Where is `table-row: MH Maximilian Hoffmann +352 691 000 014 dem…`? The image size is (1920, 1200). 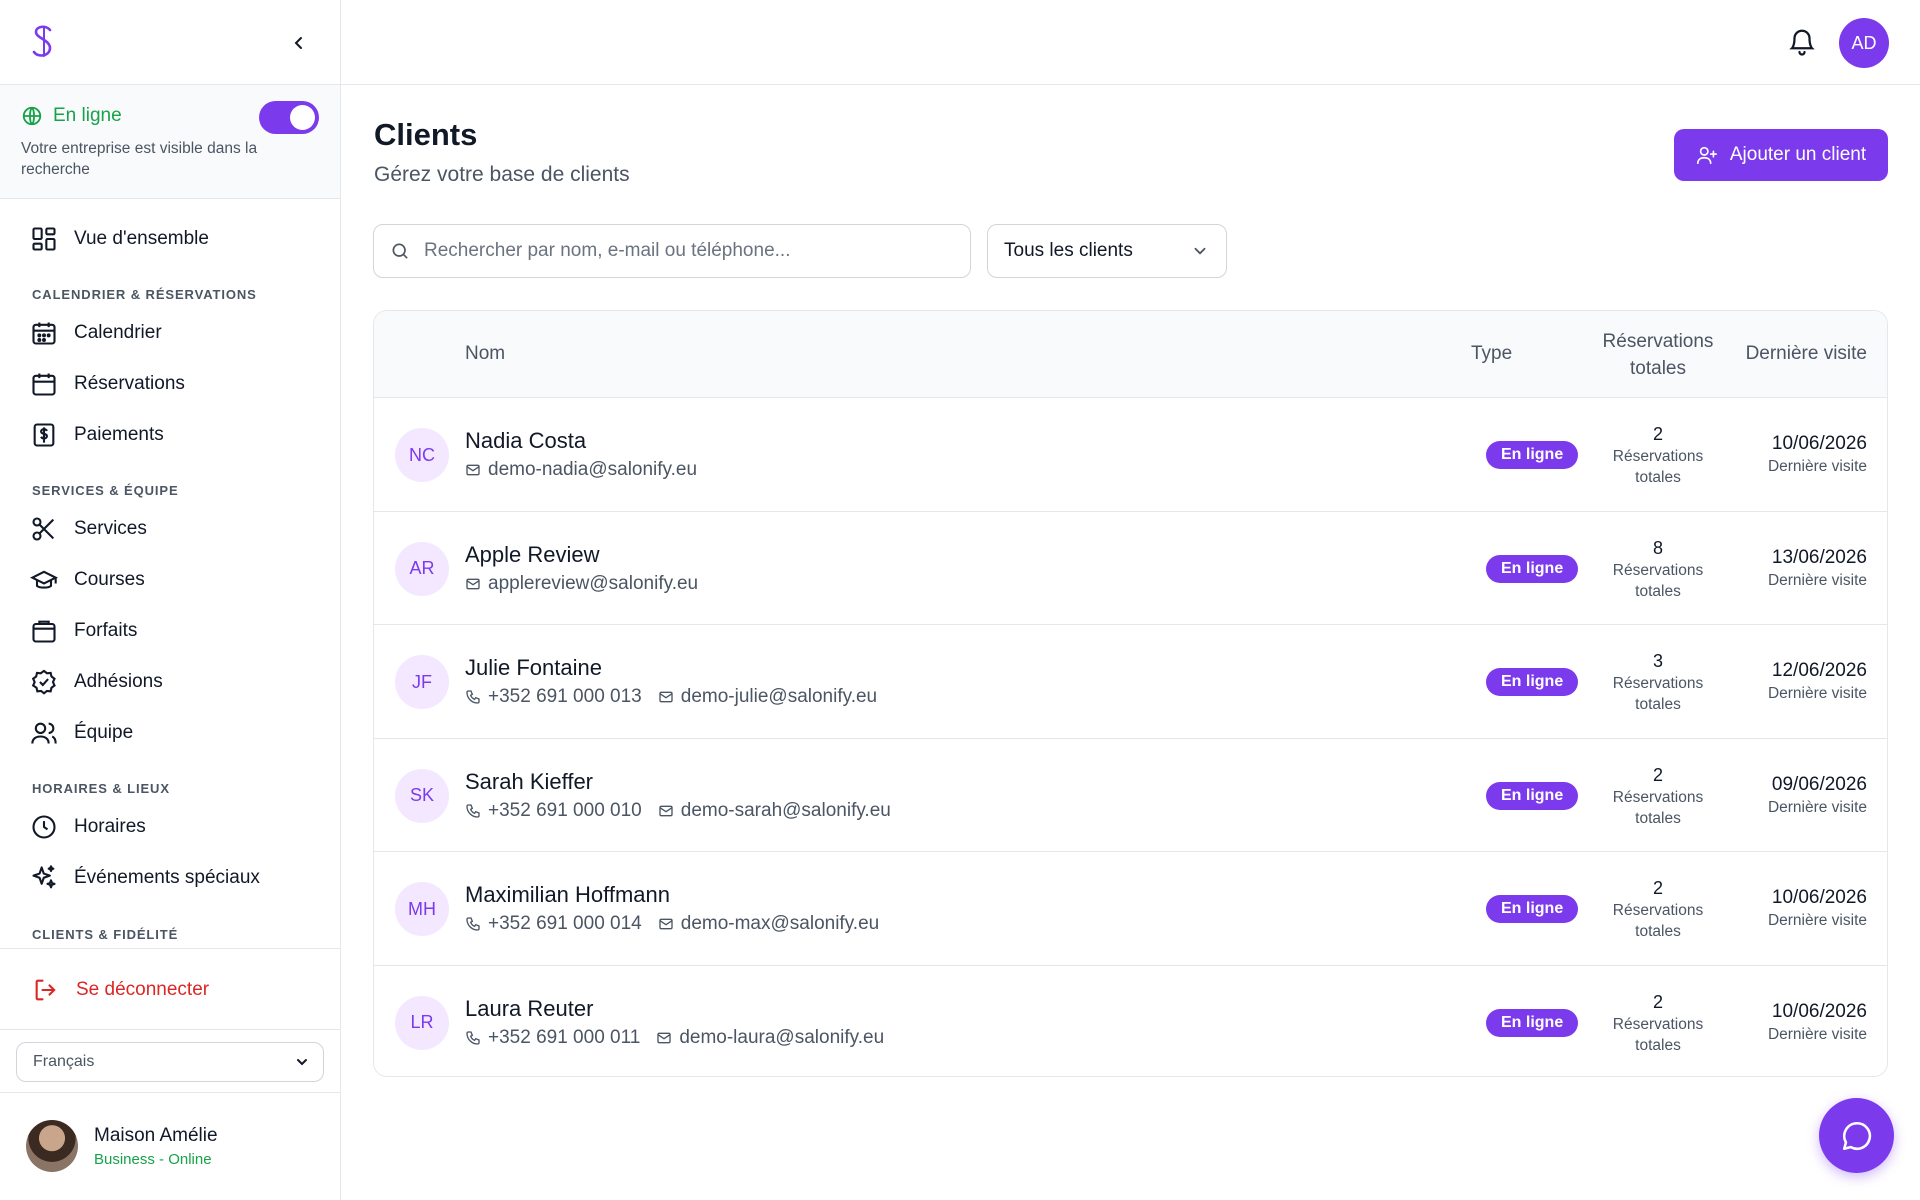
table-row: MH Maximilian Hoffmann +352 691 000 014 dem… is located at coordinates (1130, 909).